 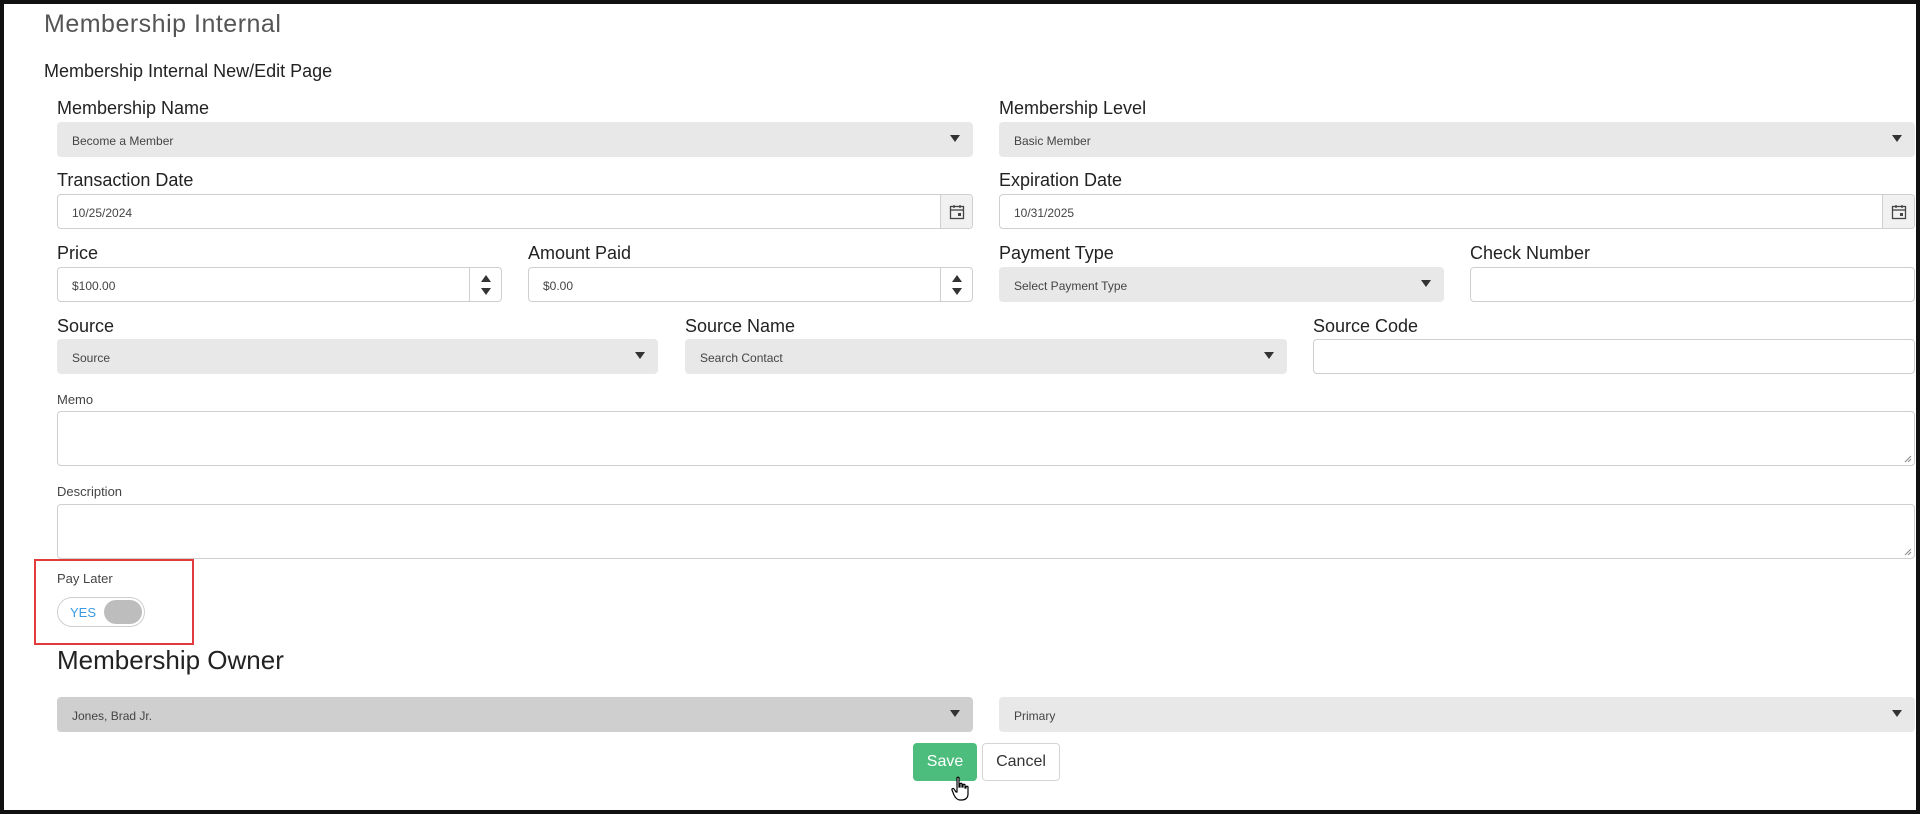 I want to click on source-select: Source, so click(x=357, y=356).